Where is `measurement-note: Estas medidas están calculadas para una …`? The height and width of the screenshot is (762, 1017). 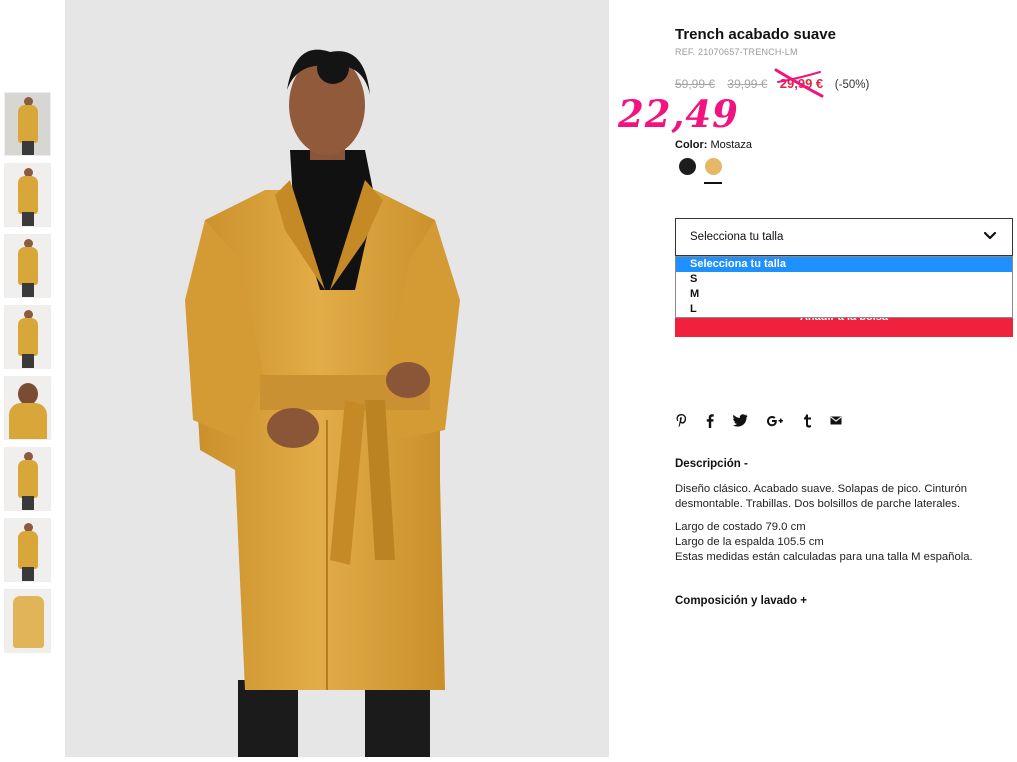
measurement-note: Estas medidas están calculadas para una … is located at coordinates (824, 557).